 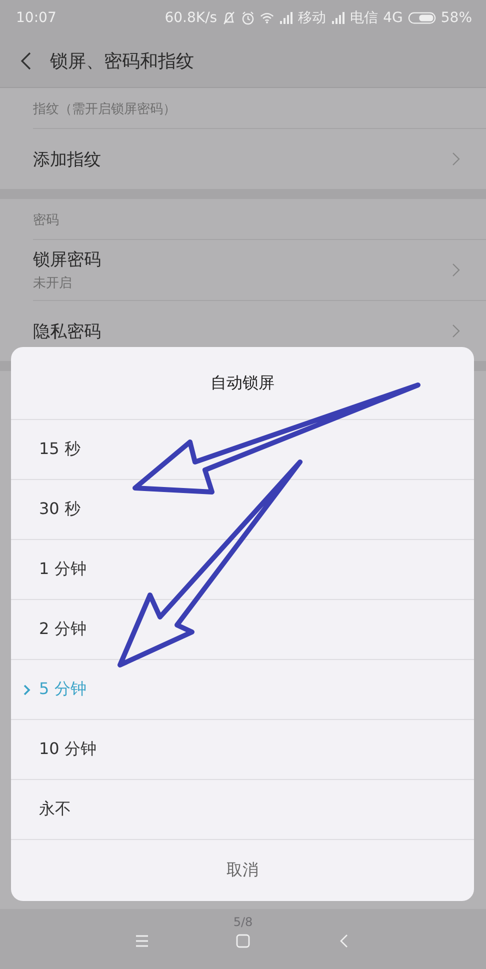 I want to click on dialog-title: 自动锁屏, so click(x=242, y=383).